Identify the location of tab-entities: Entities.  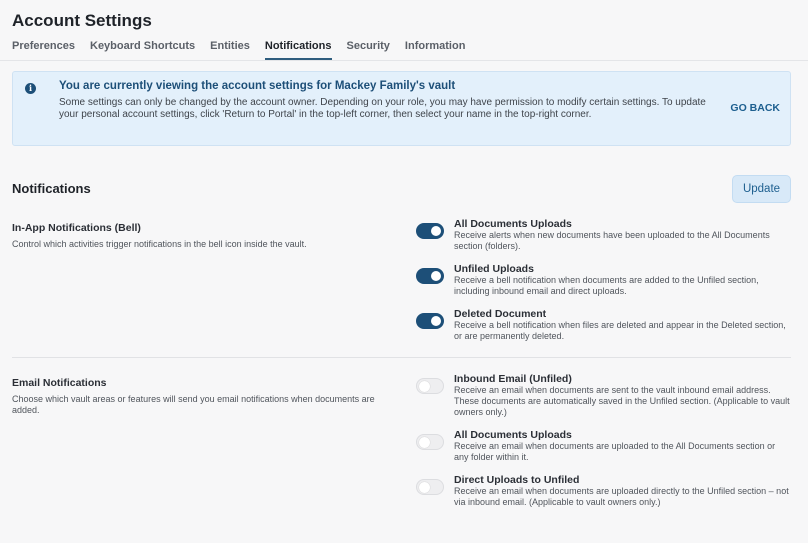
(230, 49).